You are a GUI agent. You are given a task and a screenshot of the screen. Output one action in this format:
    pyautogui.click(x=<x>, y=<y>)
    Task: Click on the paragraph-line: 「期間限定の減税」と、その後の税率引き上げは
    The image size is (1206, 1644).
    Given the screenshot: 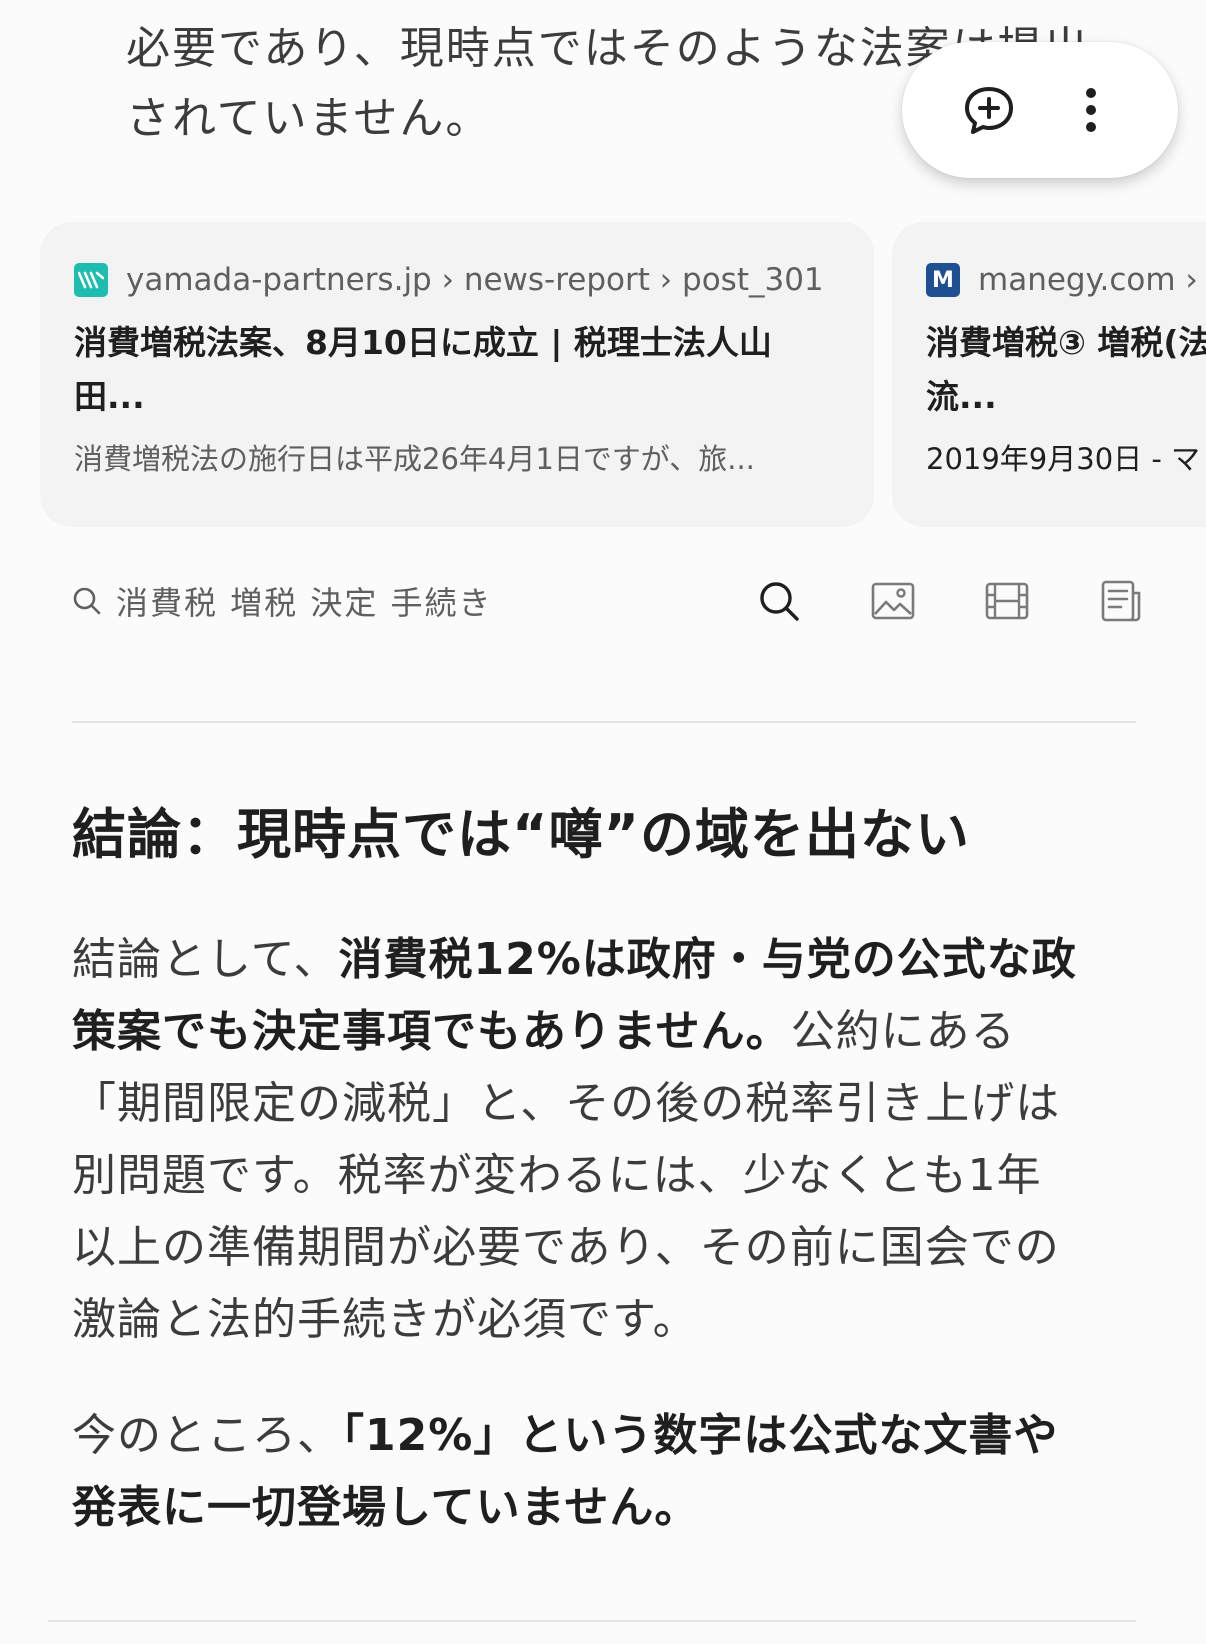 What is the action you would take?
    pyautogui.click(x=566, y=1103)
    